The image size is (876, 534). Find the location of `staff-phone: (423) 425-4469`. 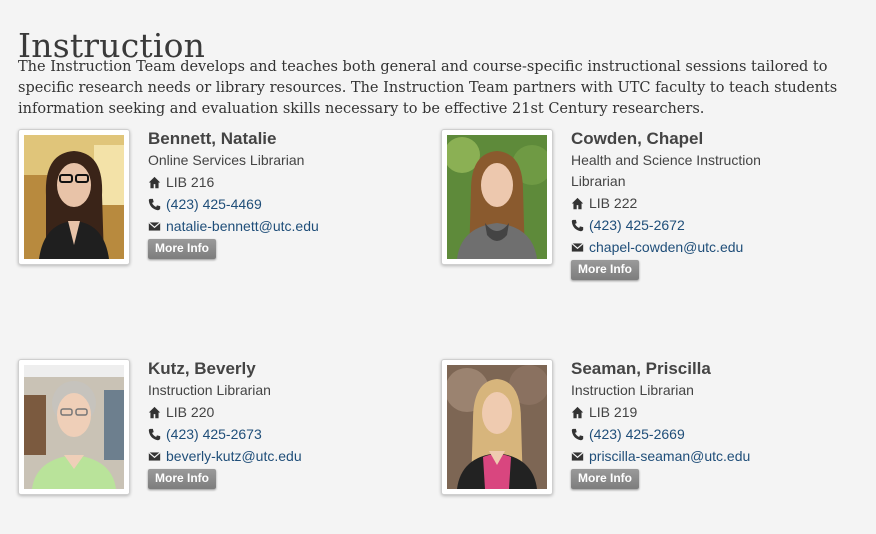

staff-phone: (423) 425-4469 is located at coordinates (278, 204).